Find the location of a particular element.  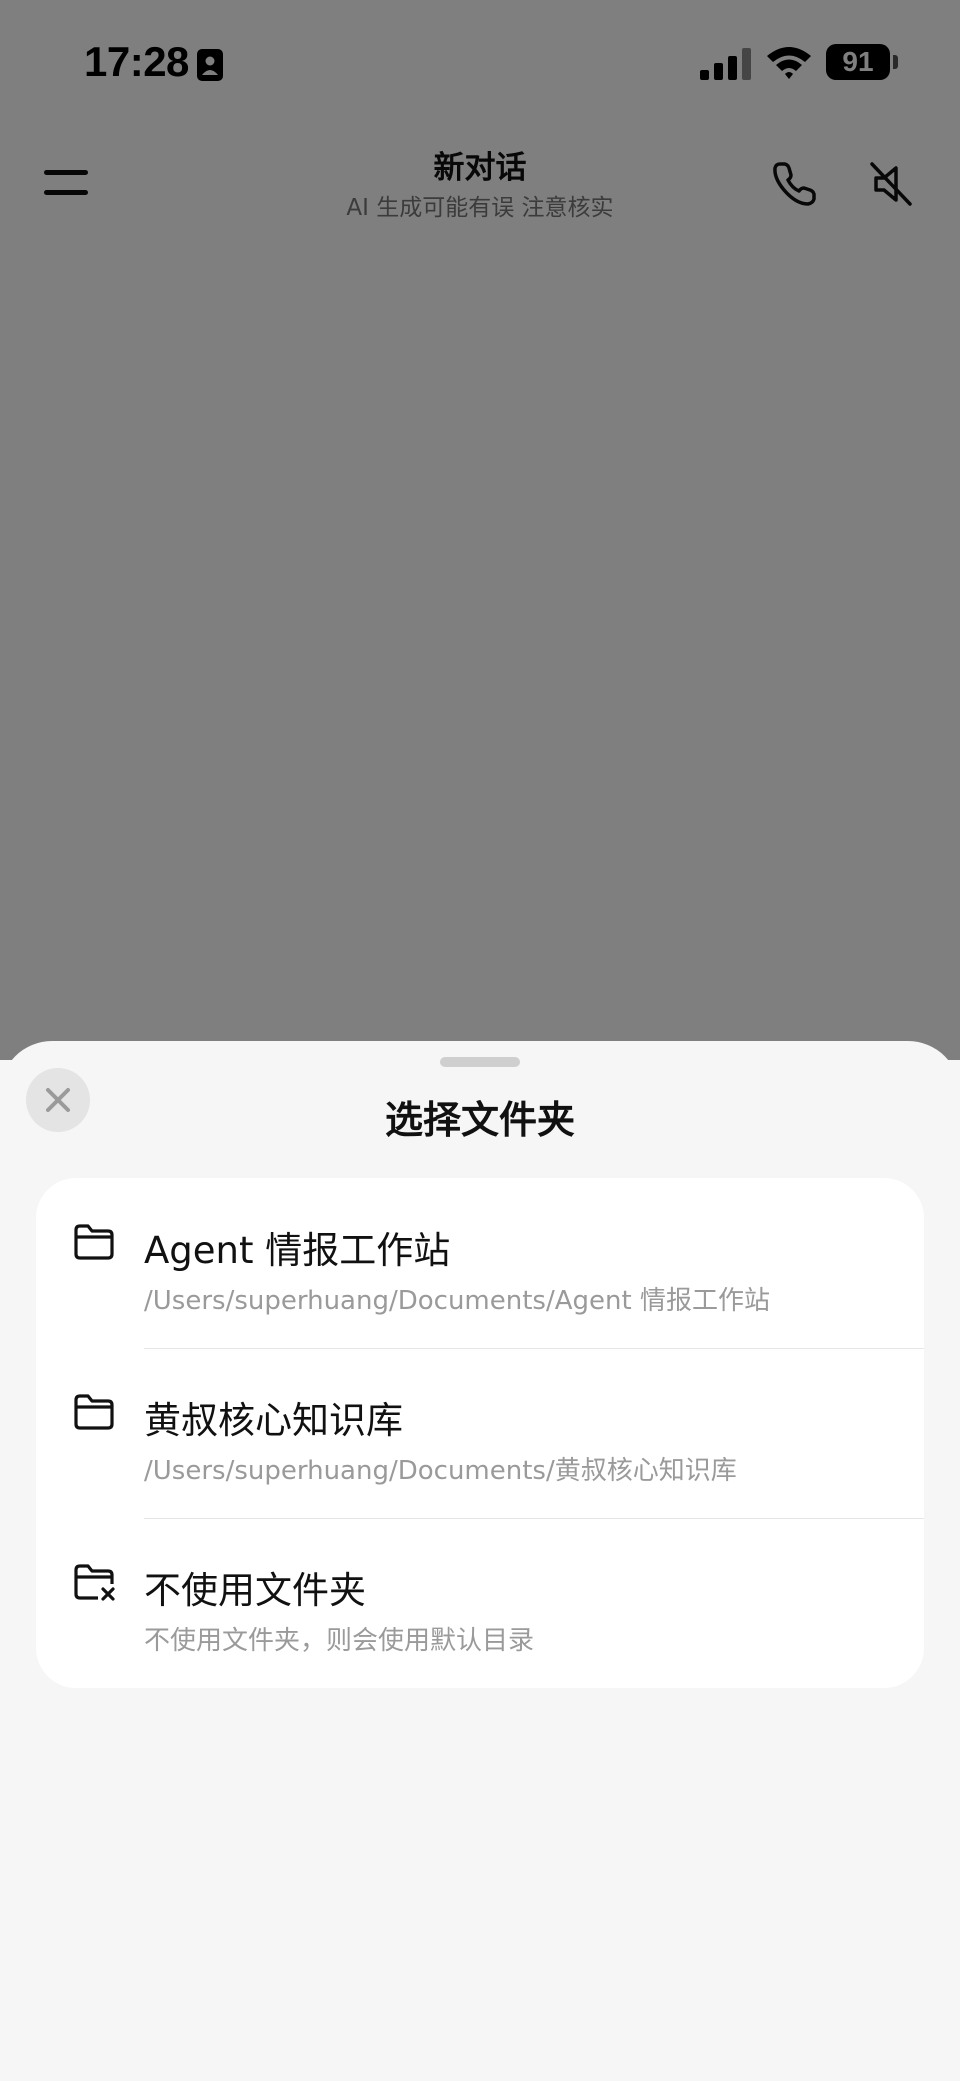

folder-option-path: /Users/superhuang/Documents/黄叔核心知识库 is located at coordinates (440, 1471).